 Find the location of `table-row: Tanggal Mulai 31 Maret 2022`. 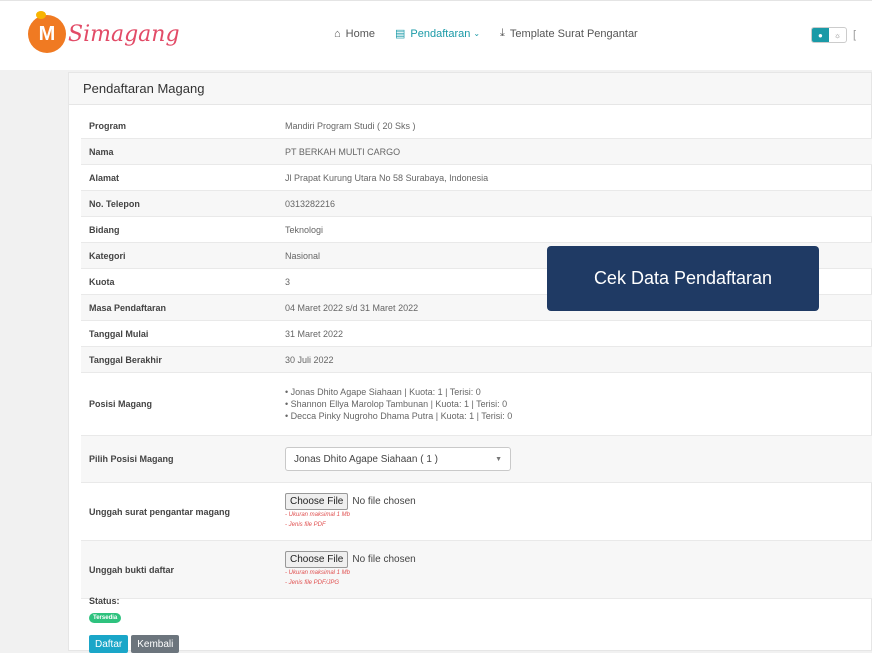

table-row: Tanggal Mulai 31 Maret 2022 is located at coordinates (476, 334).